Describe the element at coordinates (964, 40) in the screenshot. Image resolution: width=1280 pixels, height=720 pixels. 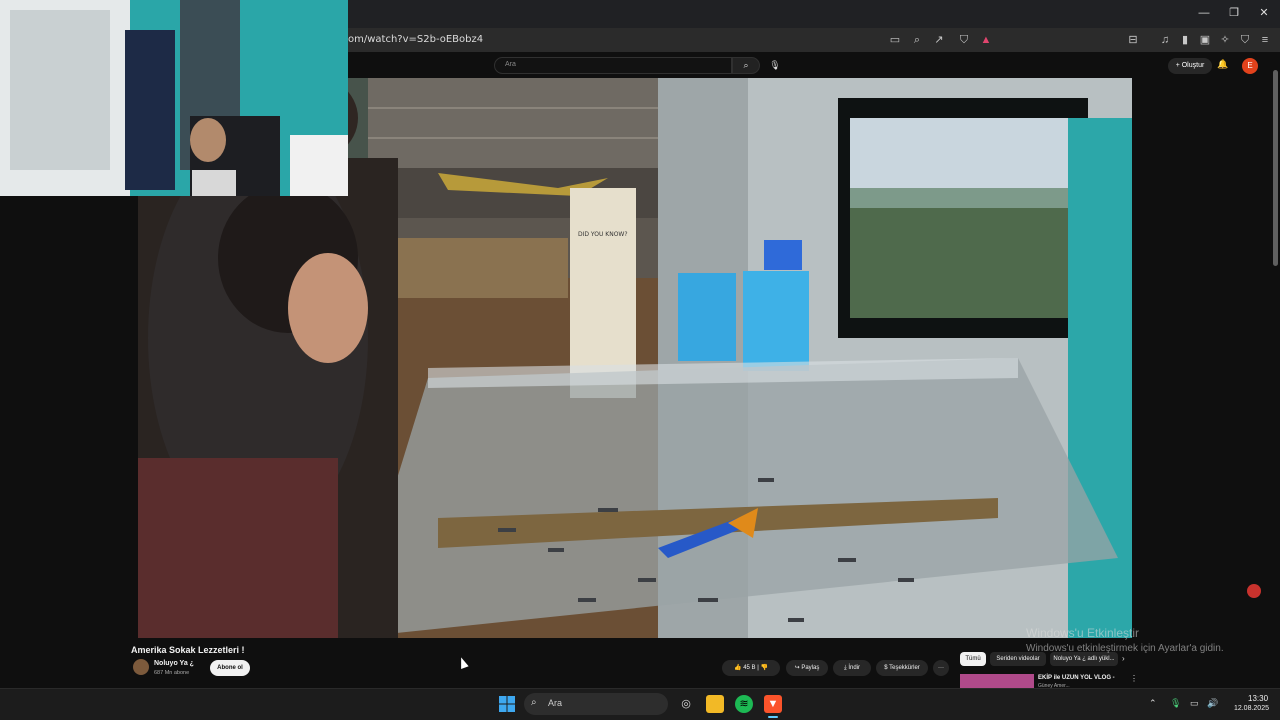
I see `brave-shield-icon: ⛉` at that location.